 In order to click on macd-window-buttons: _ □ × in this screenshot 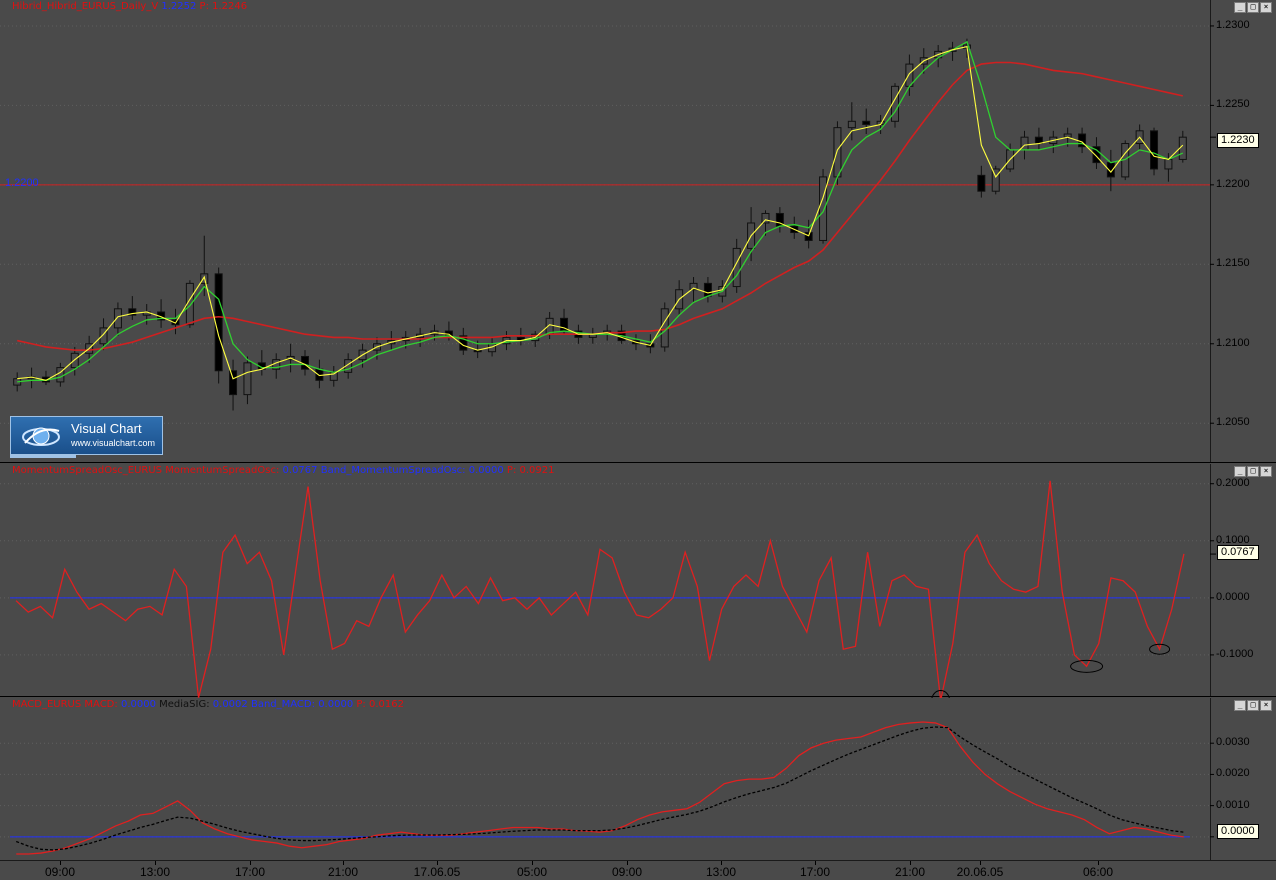, I will do `click(1253, 705)`.